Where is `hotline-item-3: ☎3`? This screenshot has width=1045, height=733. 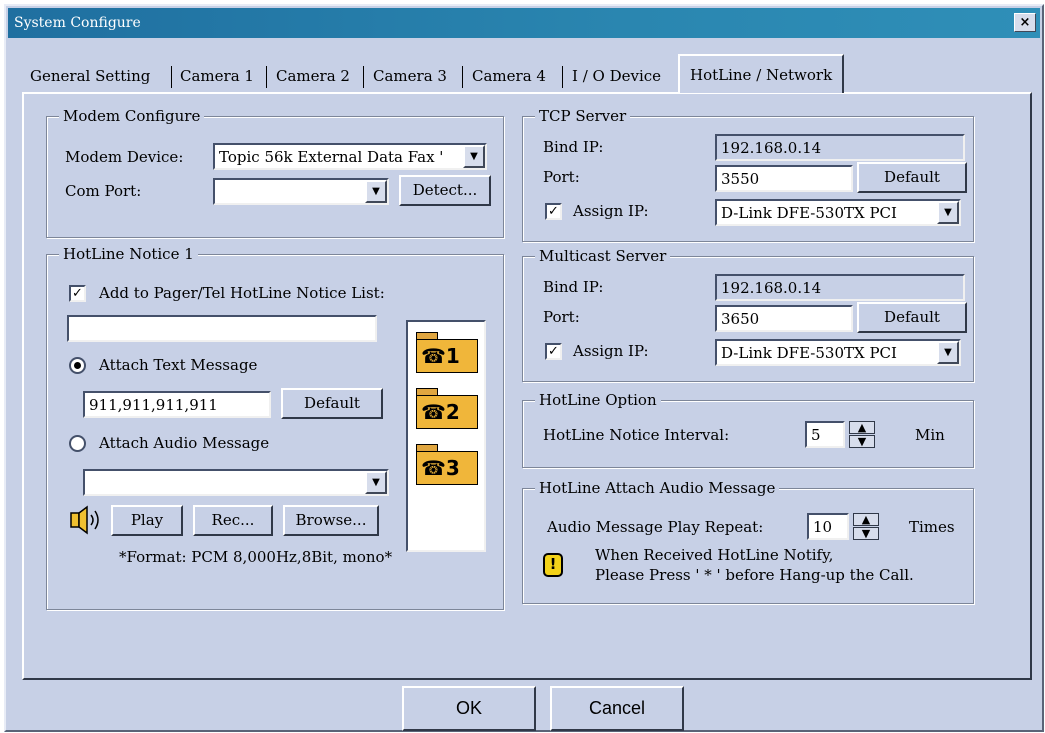
hotline-item-3: ☎3 is located at coordinates (447, 465).